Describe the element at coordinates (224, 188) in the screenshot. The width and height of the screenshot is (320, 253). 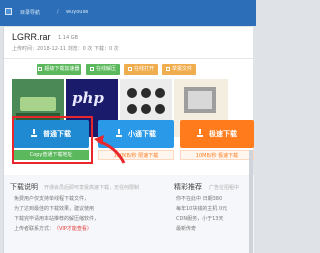
I see `recommend-subtitle: 广告位招租中` at that location.